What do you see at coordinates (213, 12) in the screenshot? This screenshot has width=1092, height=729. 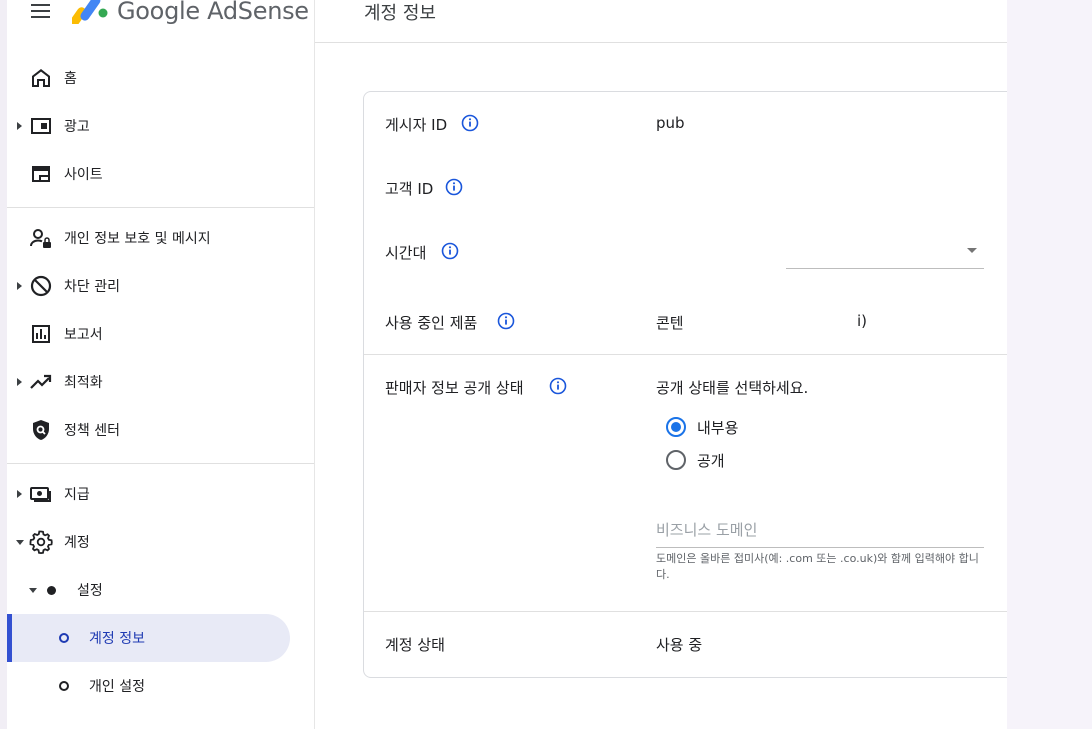 I see `brand-name: Google AdSense` at bounding box center [213, 12].